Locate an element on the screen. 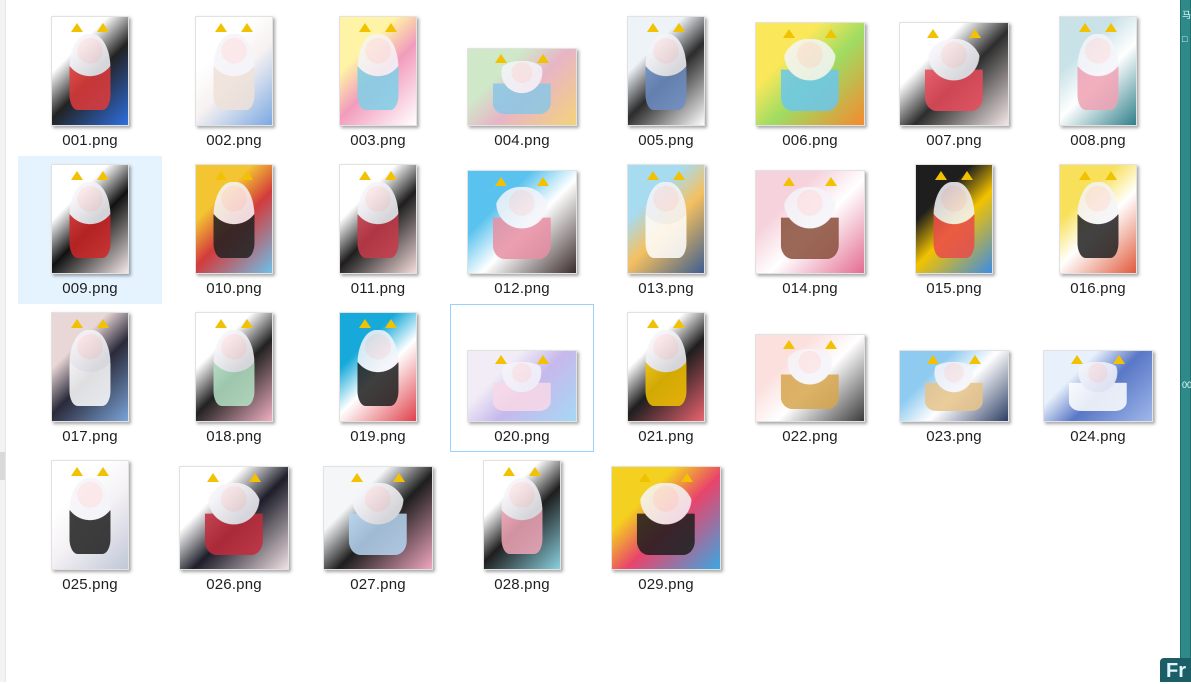 The width and height of the screenshot is (1191, 684). file-item: 028.png is located at coordinates (522, 526).